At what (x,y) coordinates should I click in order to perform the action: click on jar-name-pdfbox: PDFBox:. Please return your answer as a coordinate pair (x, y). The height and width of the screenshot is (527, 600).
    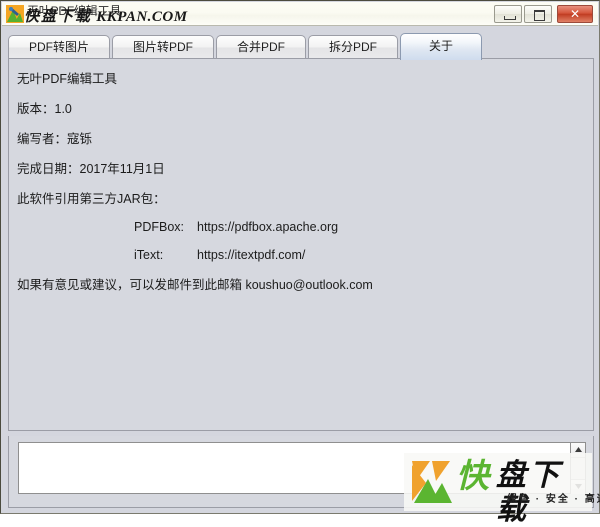
    Looking at the image, I should click on (159, 227).